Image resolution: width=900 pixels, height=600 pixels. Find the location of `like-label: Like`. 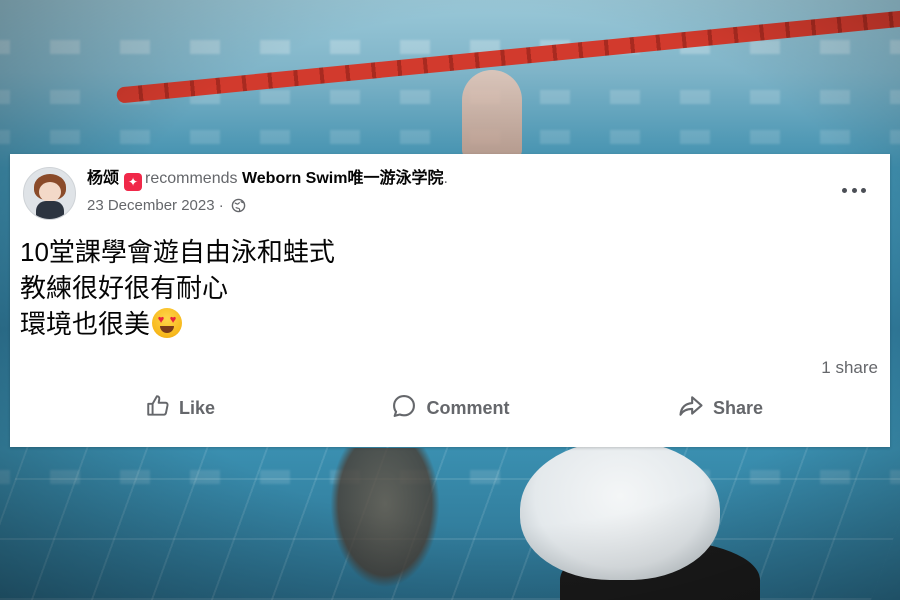

like-label: Like is located at coordinates (197, 407).